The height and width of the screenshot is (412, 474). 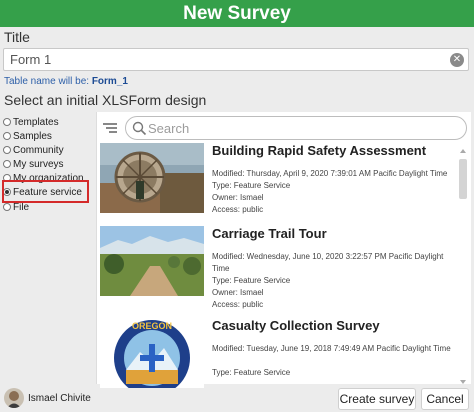 What do you see at coordinates (105, 100) in the screenshot?
I see `design-label: Select an initial XLSForm design` at bounding box center [105, 100].